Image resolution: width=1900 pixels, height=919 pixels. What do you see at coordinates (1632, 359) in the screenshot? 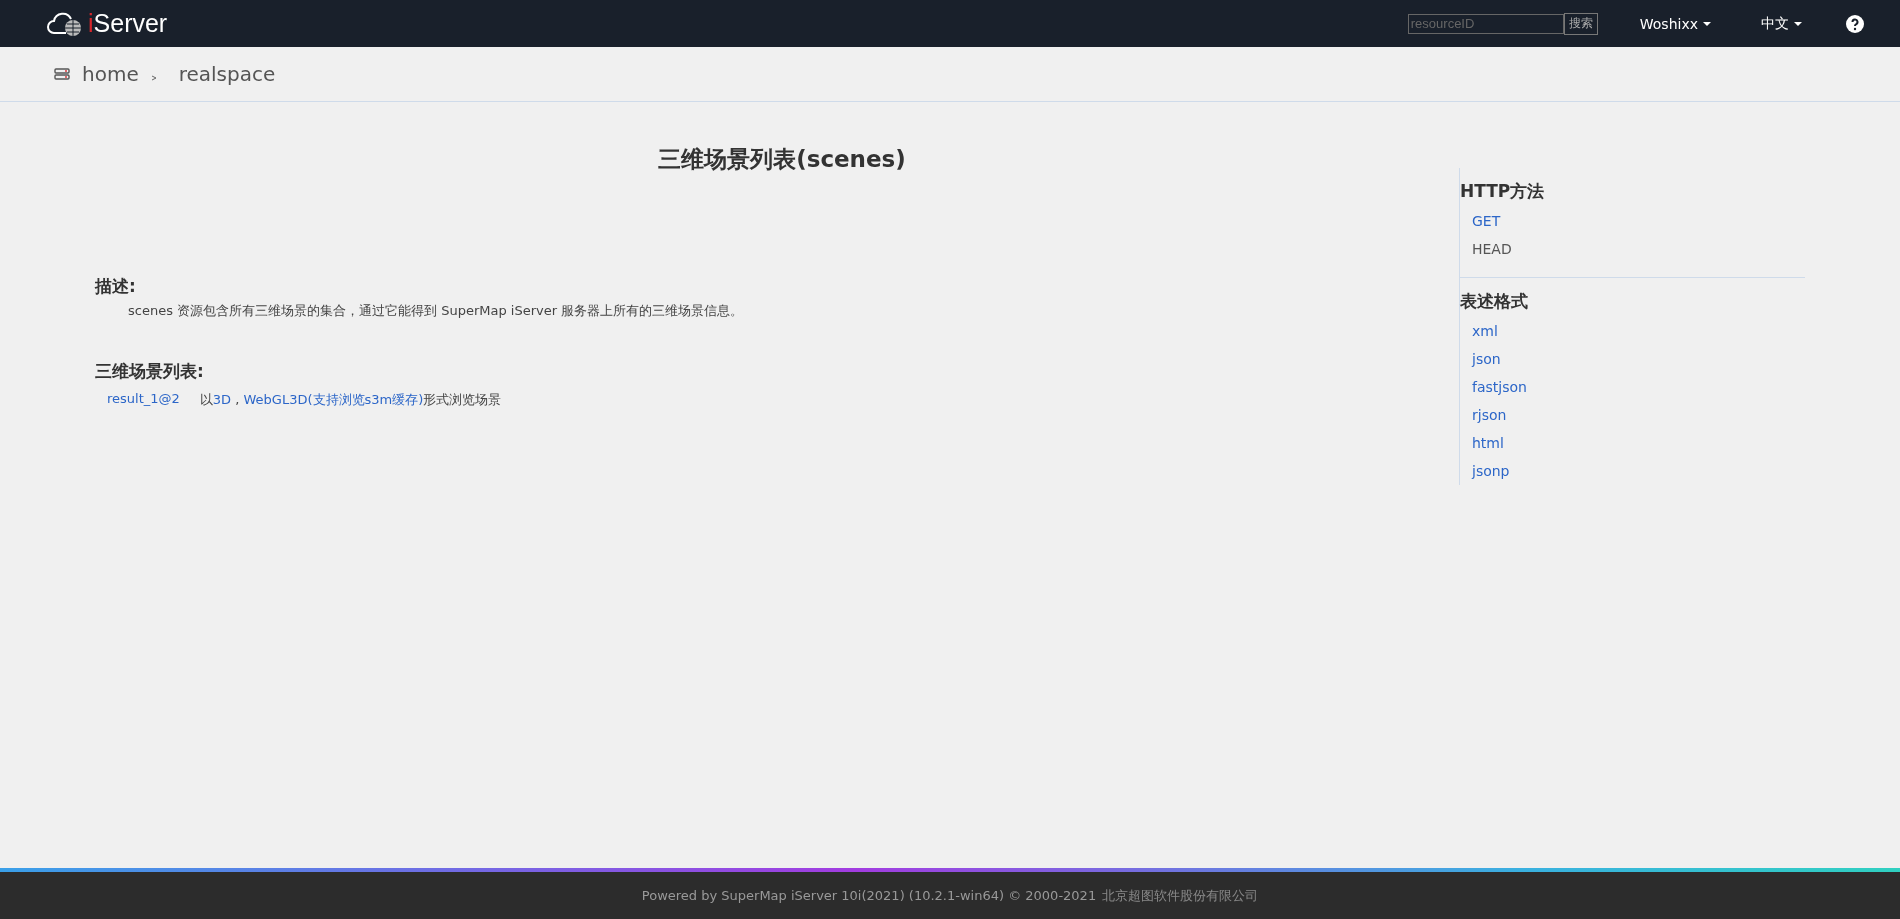
I see `format-link: json` at bounding box center [1632, 359].